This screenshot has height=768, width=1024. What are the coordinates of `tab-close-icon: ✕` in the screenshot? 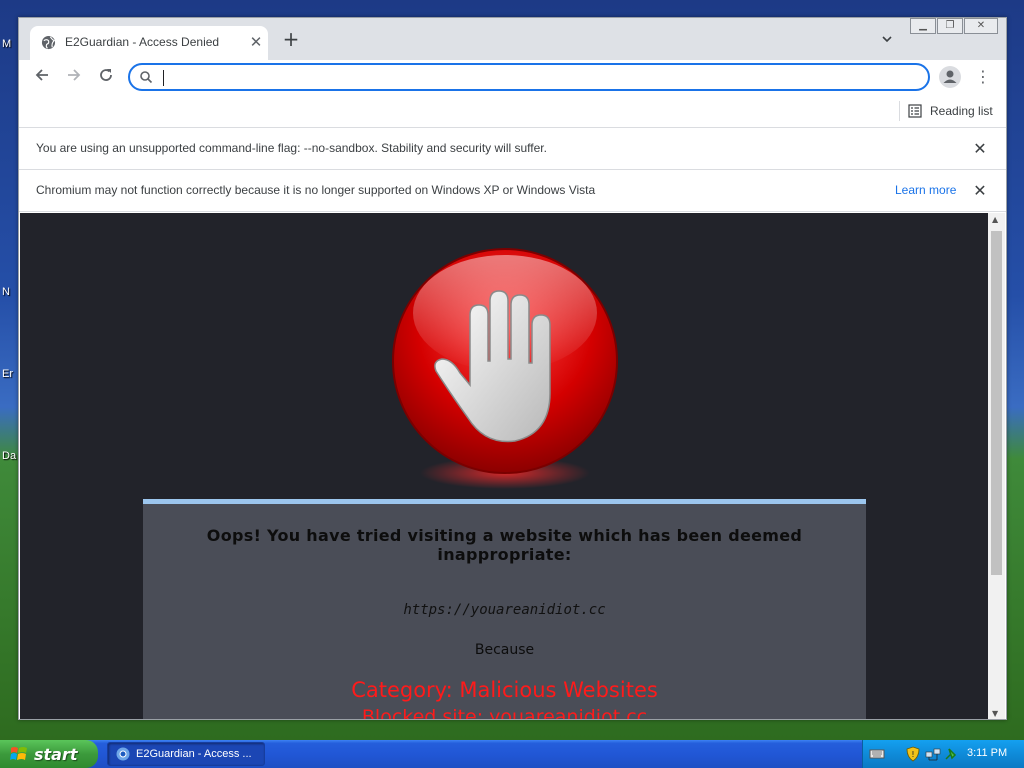 It's located at (256, 42).